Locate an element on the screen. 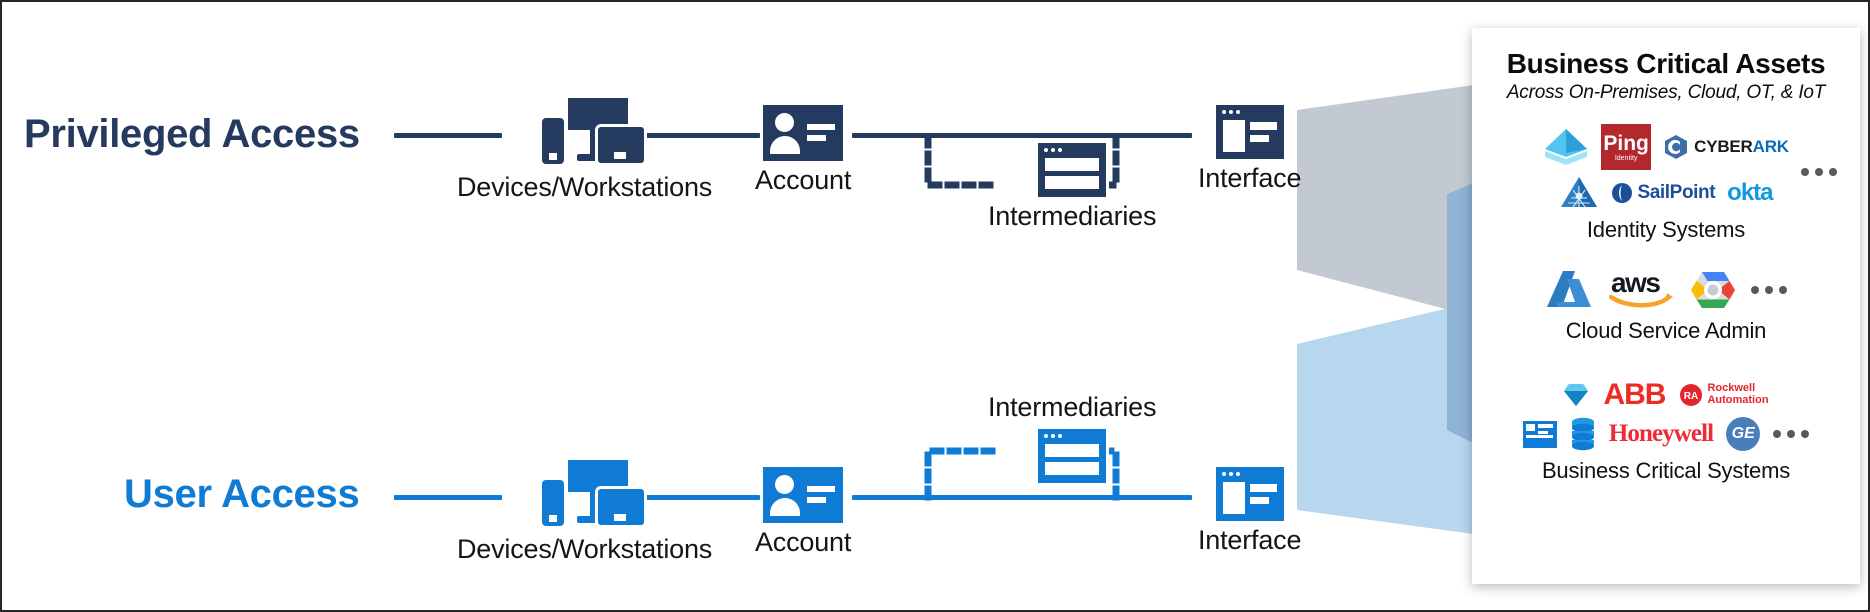 This screenshot has height=612, width=1870. database-logo is located at coordinates (1582, 434).